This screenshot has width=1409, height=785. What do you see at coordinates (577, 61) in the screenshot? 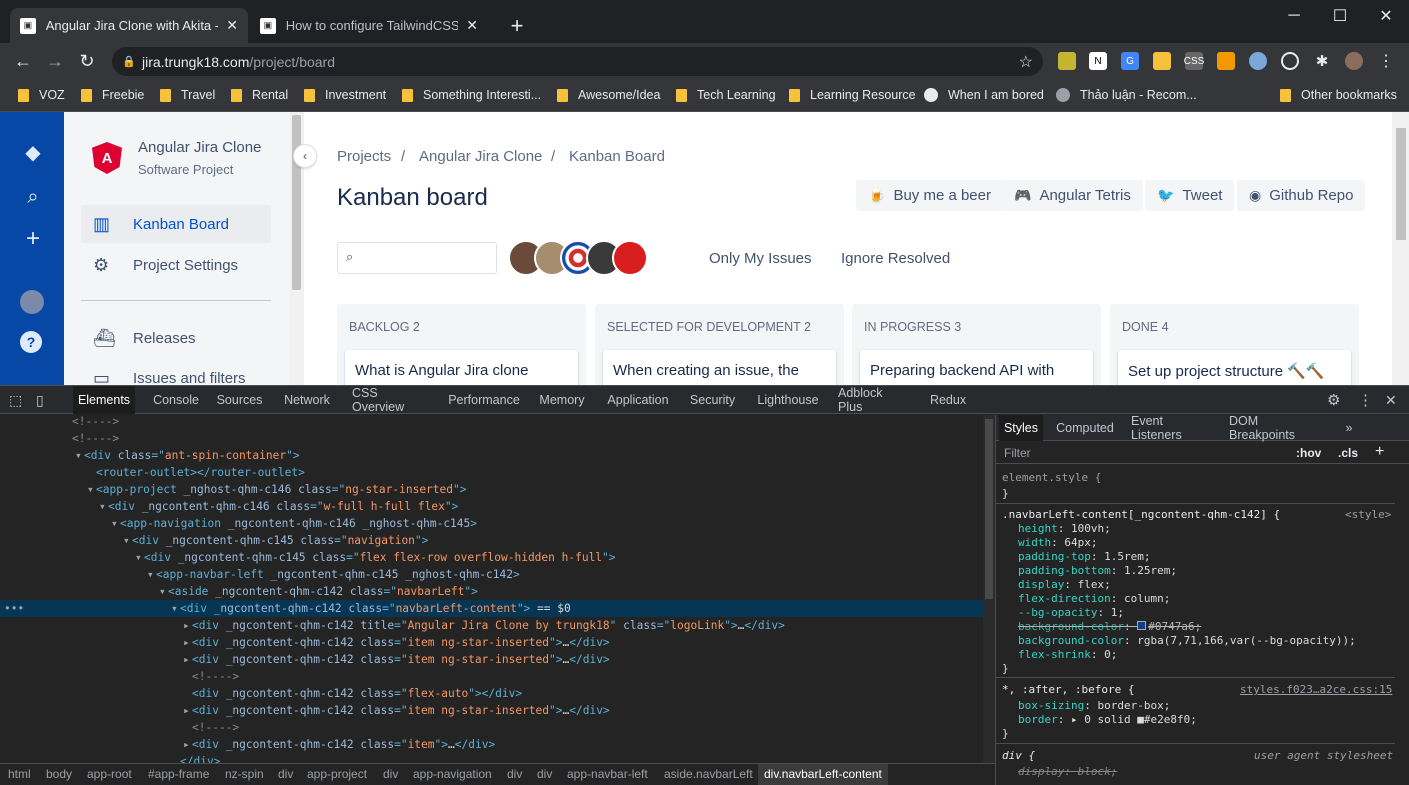
I see `address-bar: 🔒 jira.trungk18.com/project/board ☆` at bounding box center [577, 61].